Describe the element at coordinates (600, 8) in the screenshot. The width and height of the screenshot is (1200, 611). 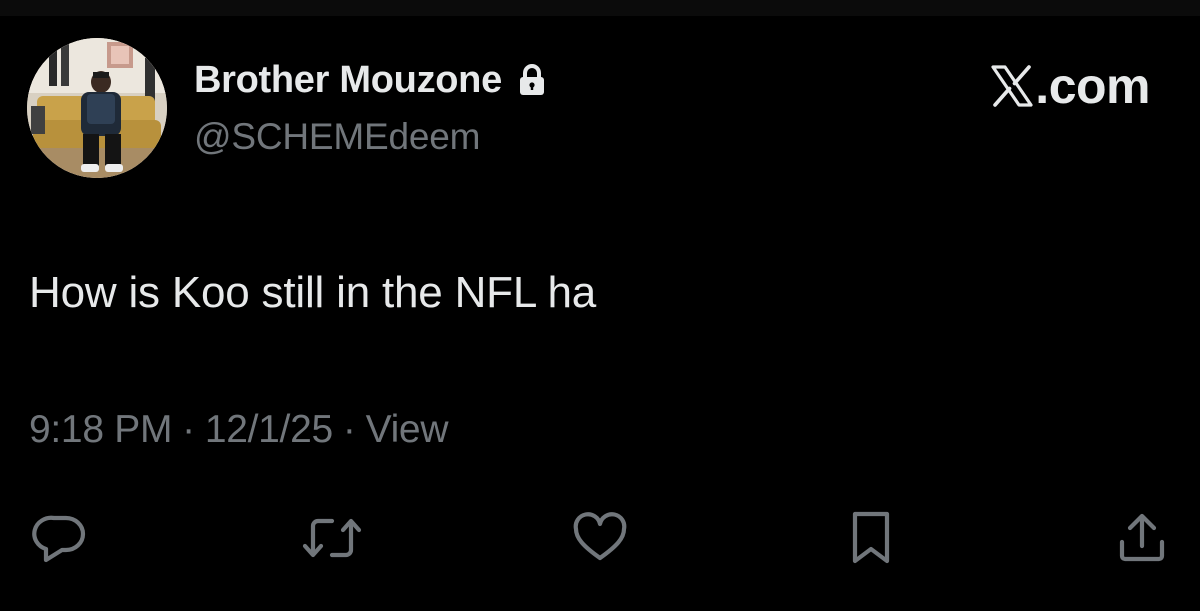
I see `top-strip` at that location.